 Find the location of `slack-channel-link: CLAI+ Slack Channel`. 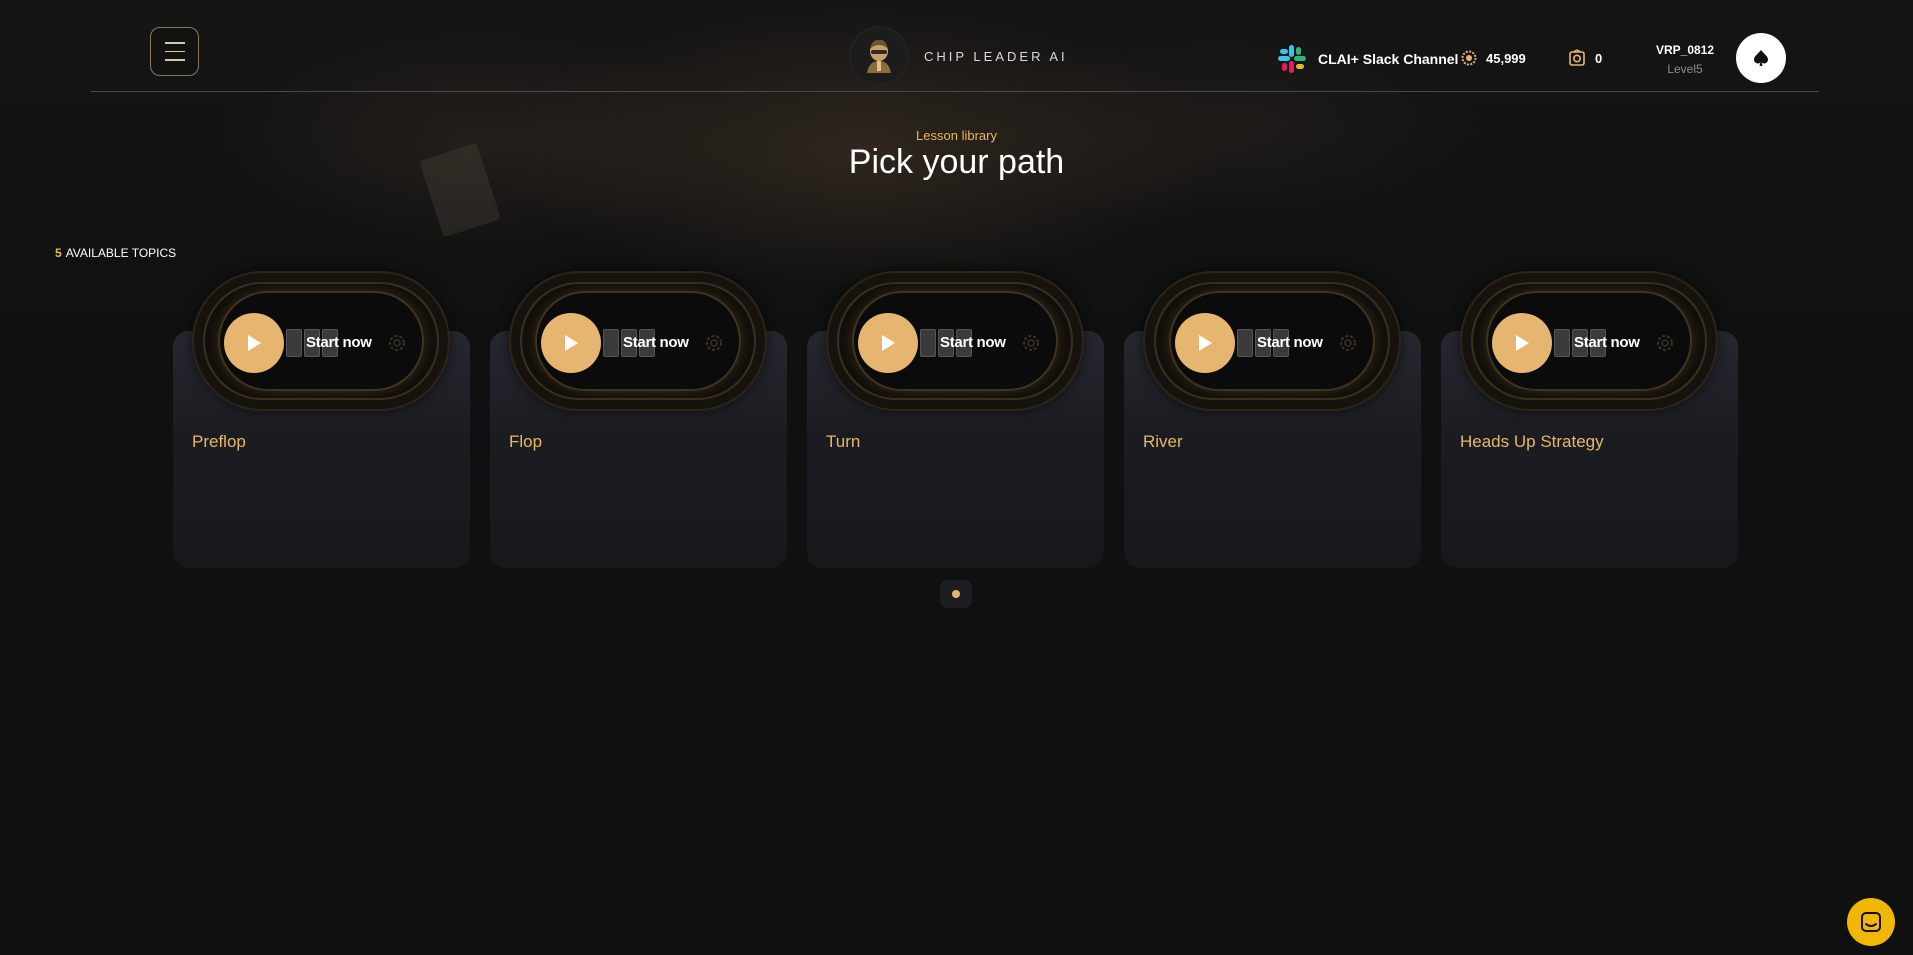

slack-channel-link: CLAI+ Slack Channel is located at coordinates (1367, 59).